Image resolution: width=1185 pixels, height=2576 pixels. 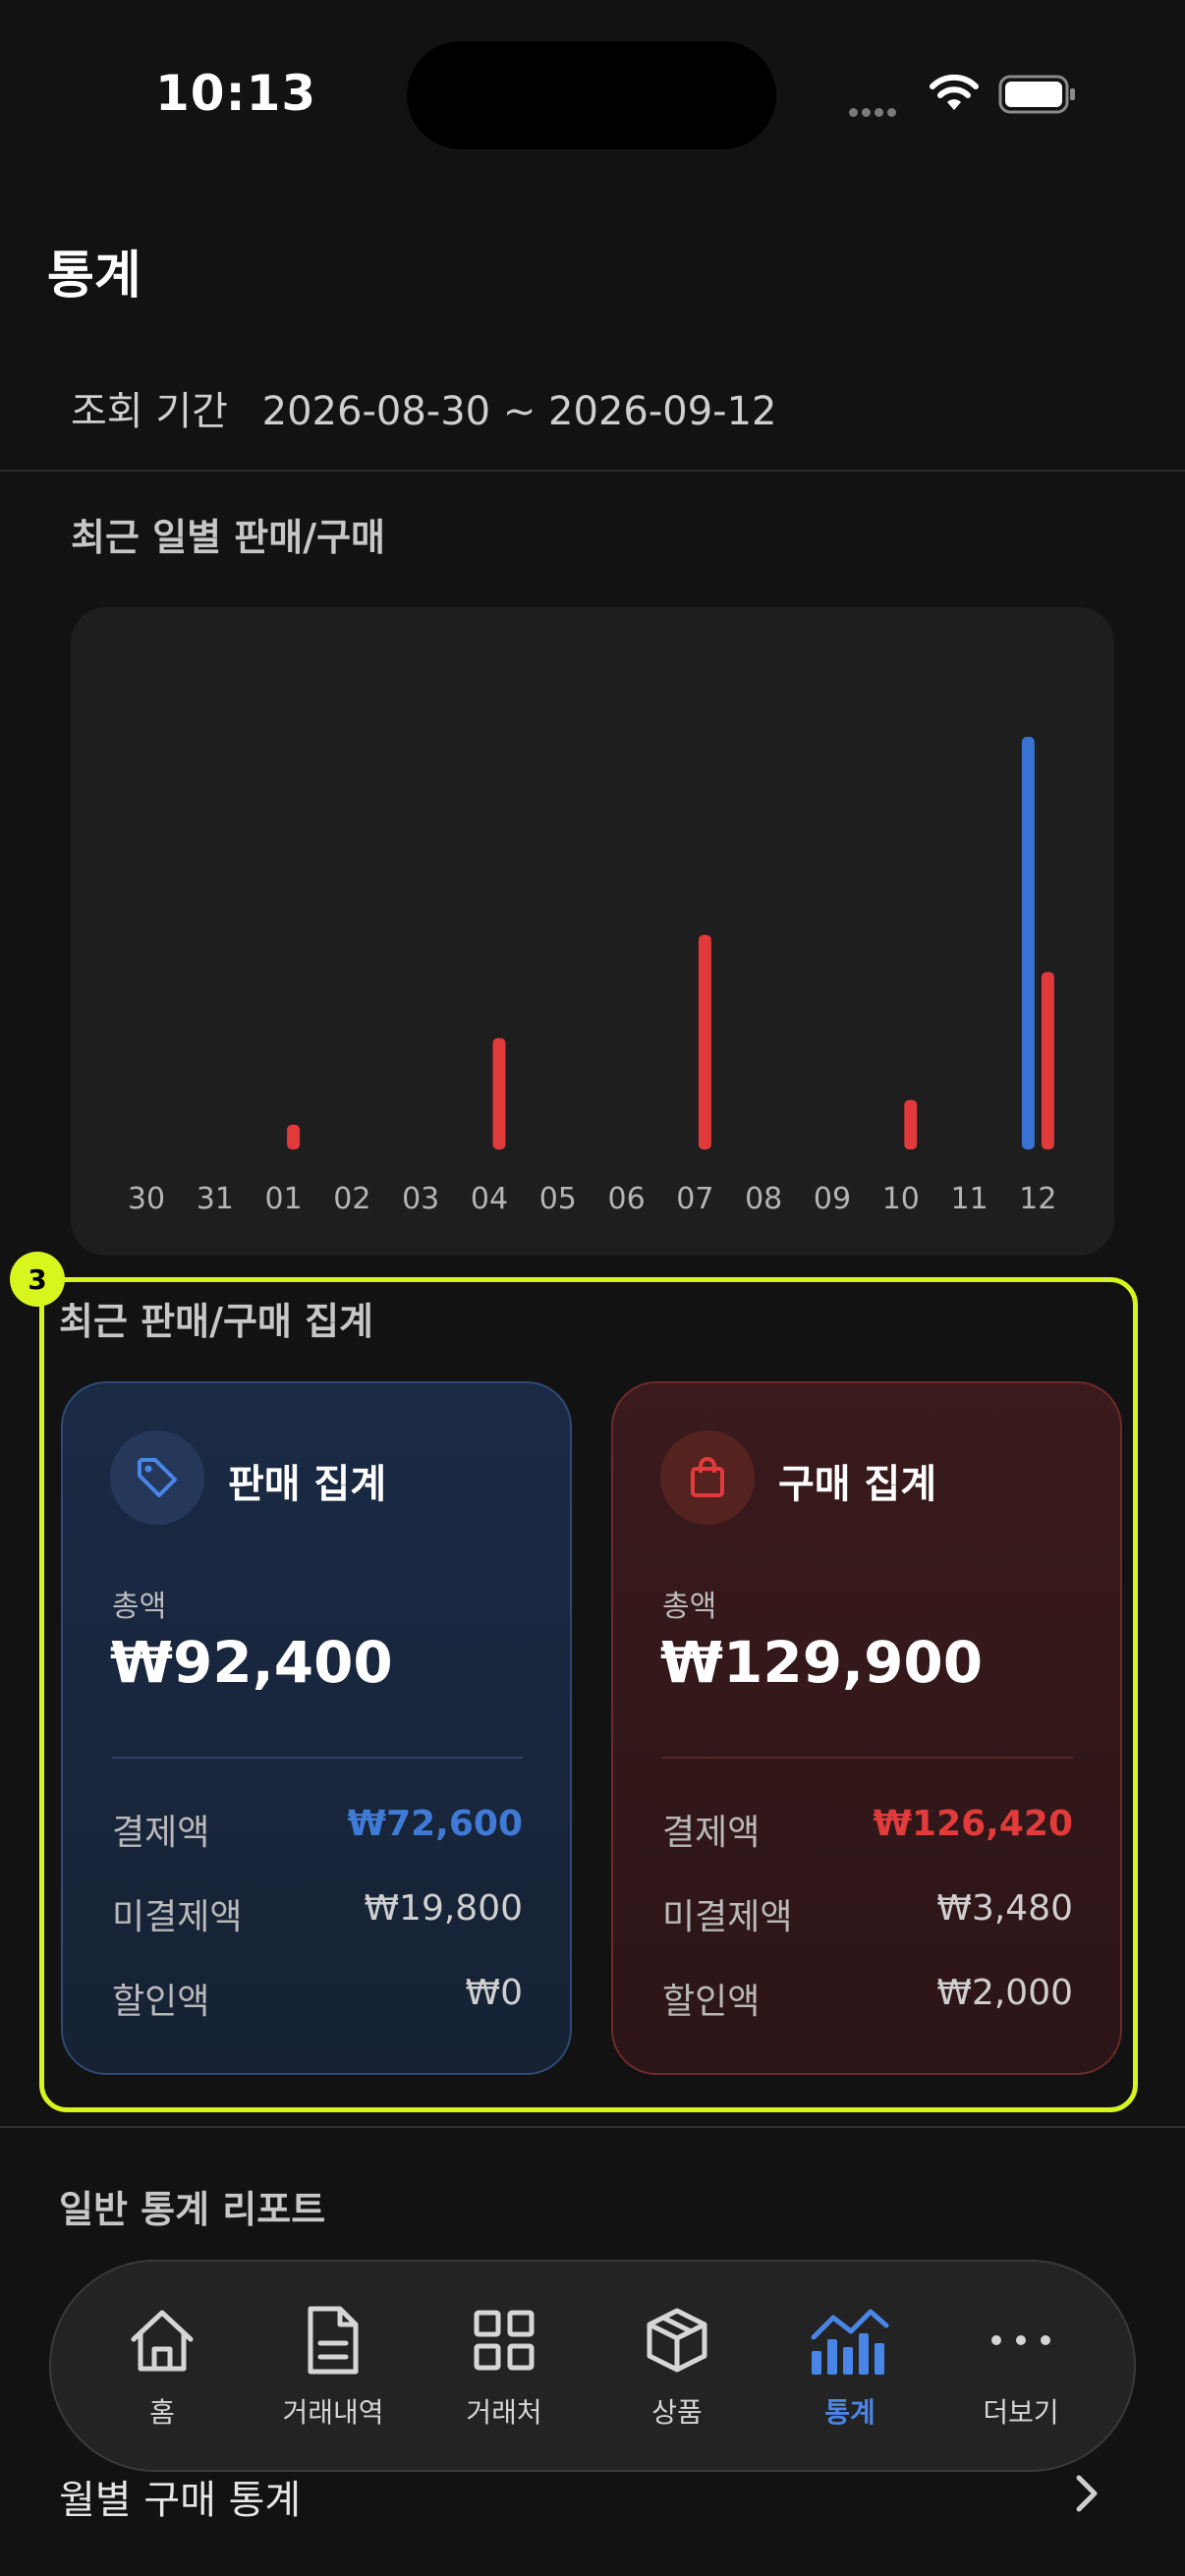 What do you see at coordinates (147, 1199) in the screenshot?
I see `x-tick-label: 30` at bounding box center [147, 1199].